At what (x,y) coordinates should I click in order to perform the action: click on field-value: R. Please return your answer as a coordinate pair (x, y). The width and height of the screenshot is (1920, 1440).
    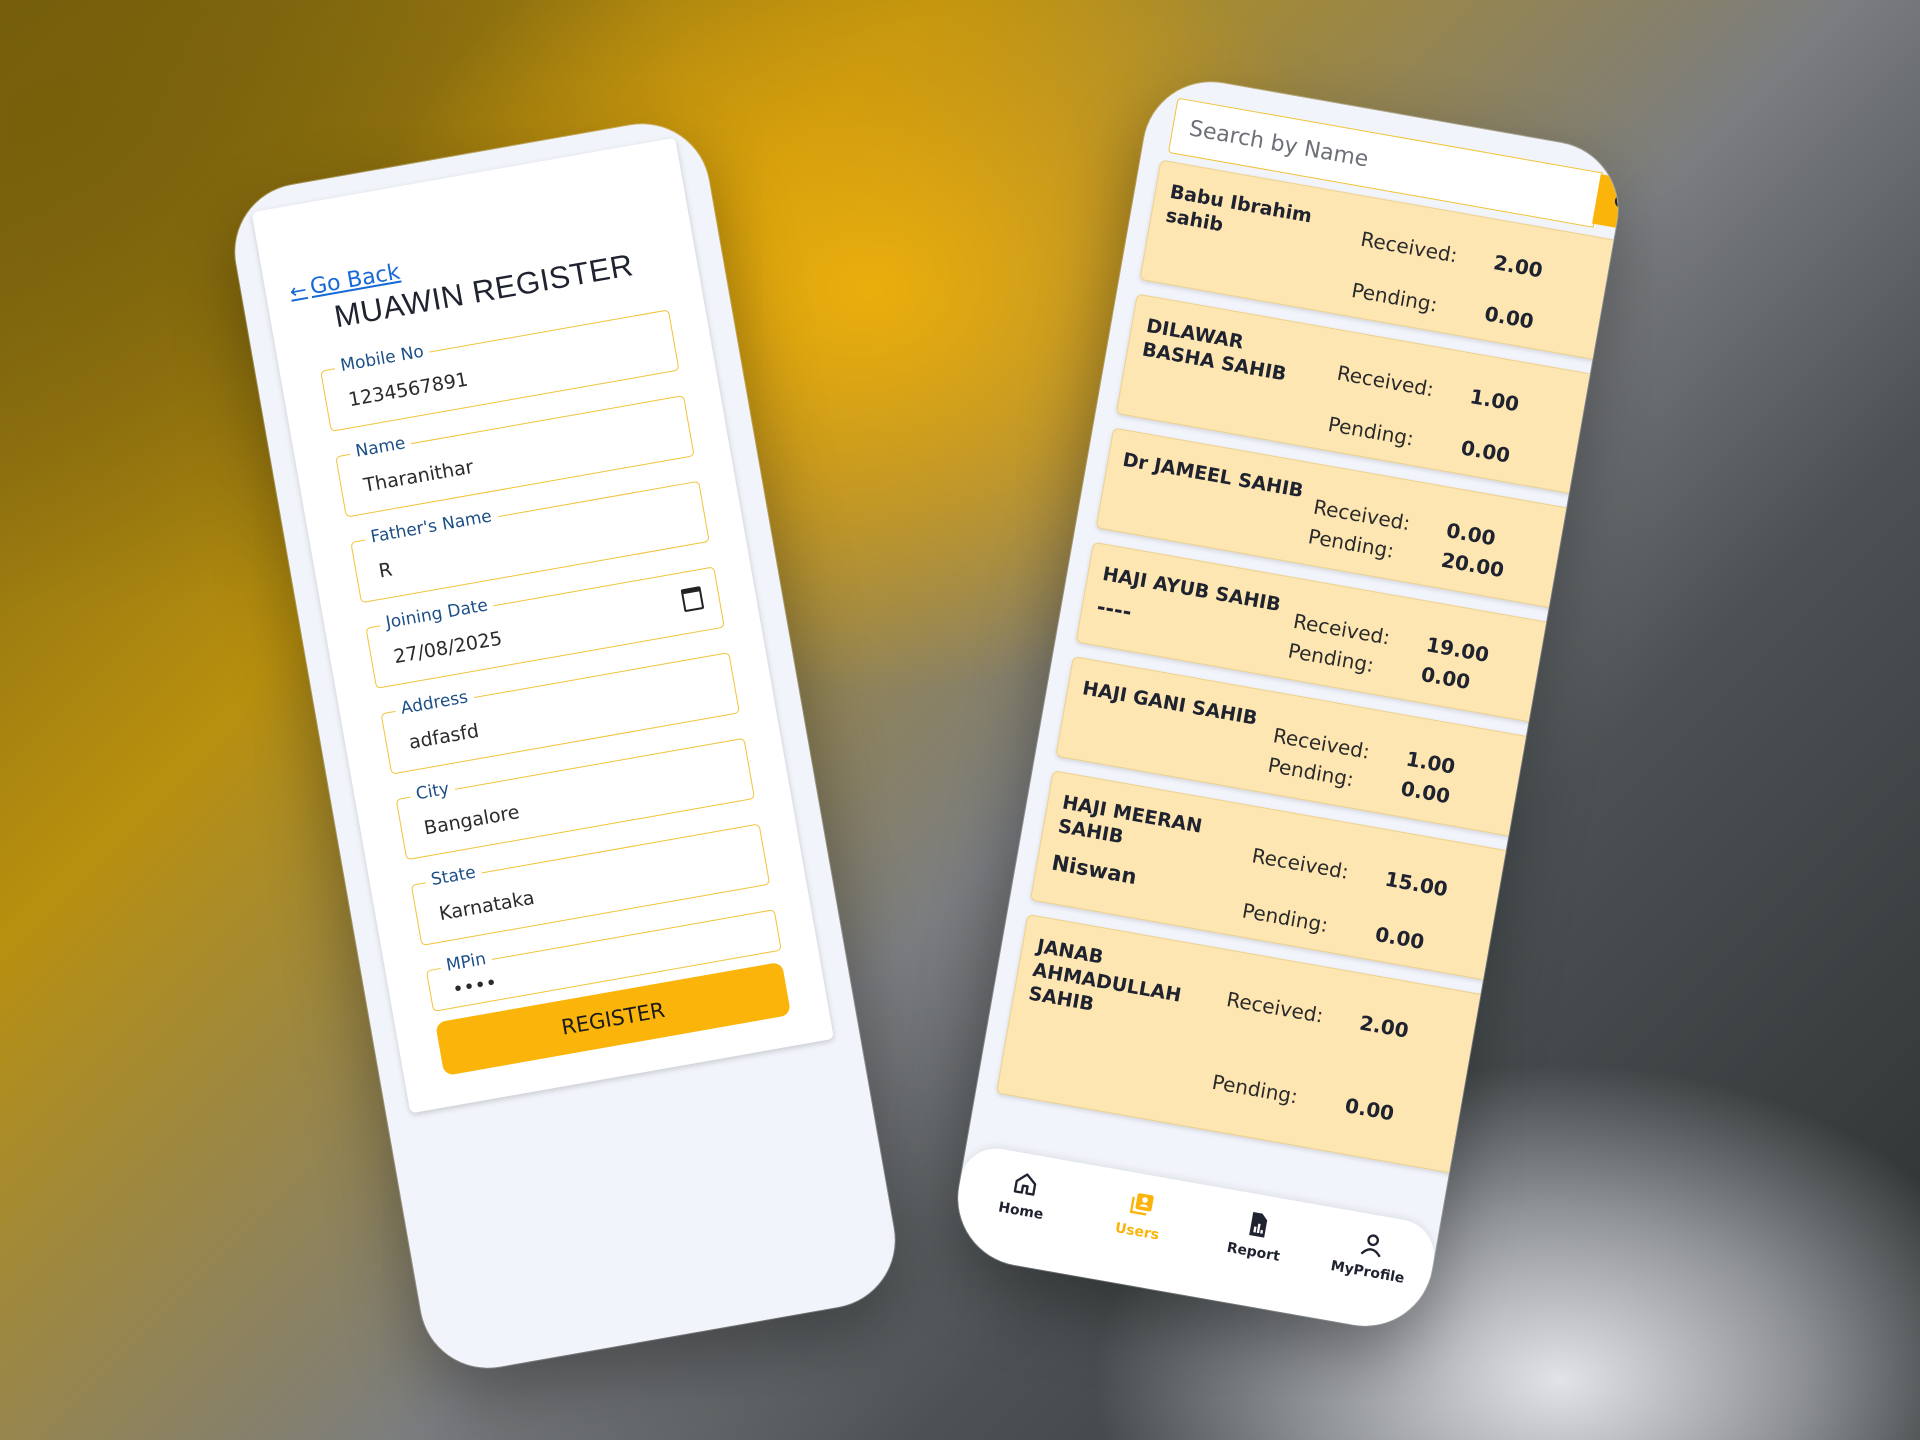
    Looking at the image, I should click on (385, 570).